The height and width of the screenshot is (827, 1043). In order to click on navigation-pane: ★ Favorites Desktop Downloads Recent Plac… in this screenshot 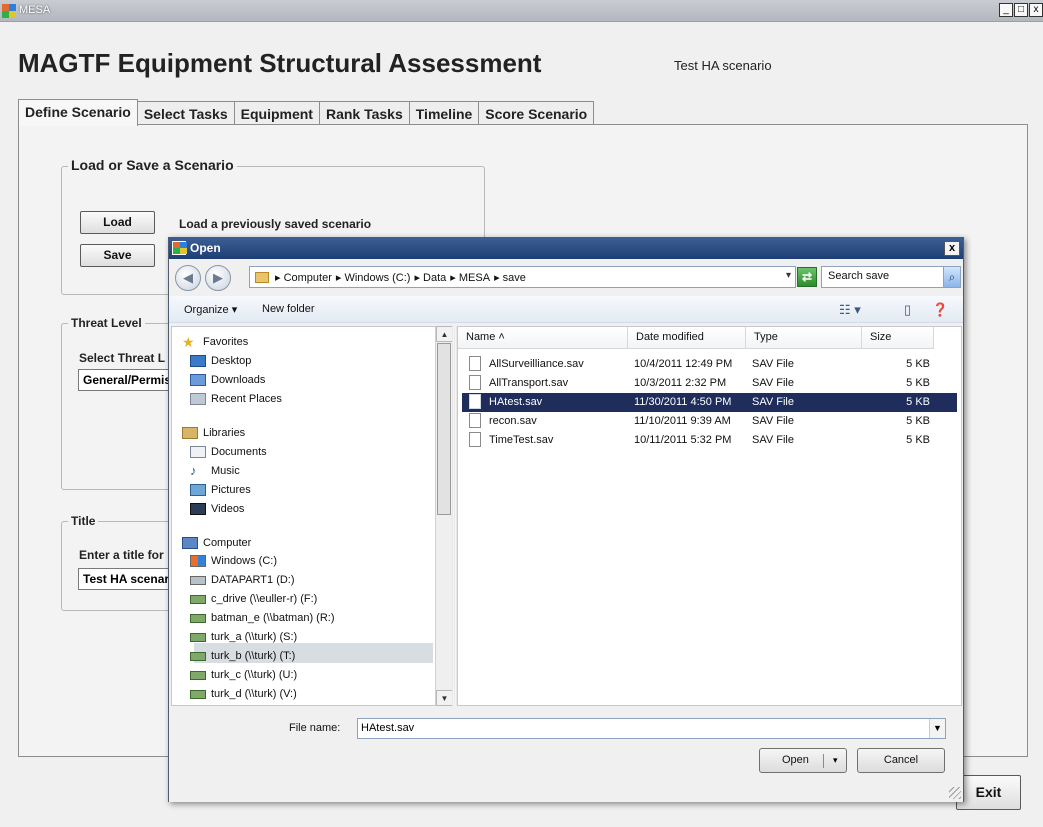, I will do `click(303, 516)`.